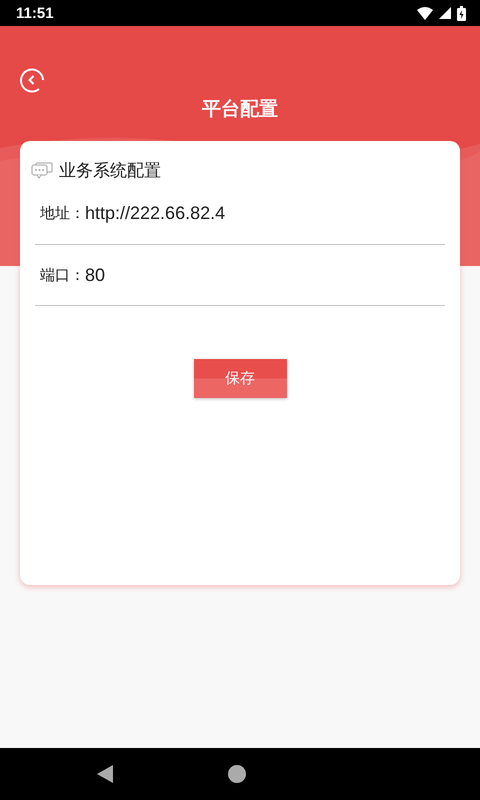  Describe the element at coordinates (240, 109) in the screenshot. I see `page-title: 平台配置` at that location.